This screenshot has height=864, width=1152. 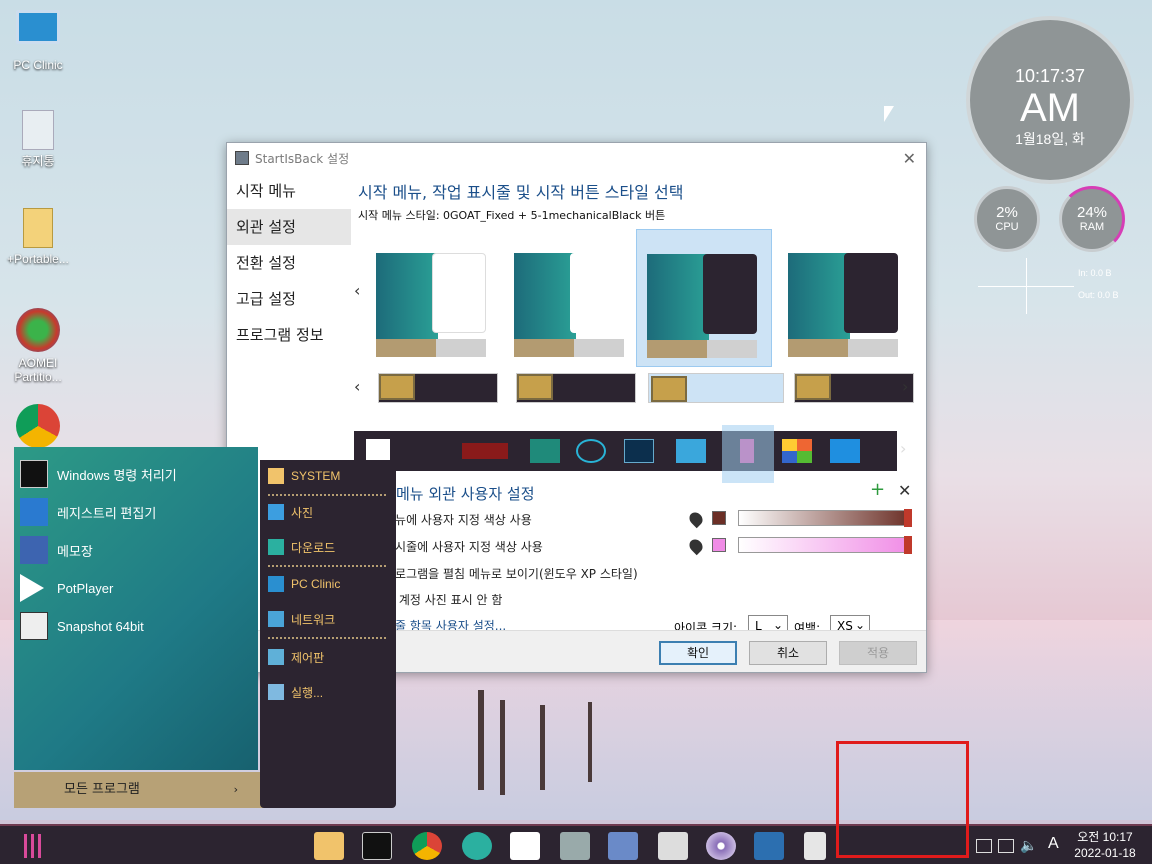 What do you see at coordinates (377, 846) in the screenshot?
I see `cmd-icon` at bounding box center [377, 846].